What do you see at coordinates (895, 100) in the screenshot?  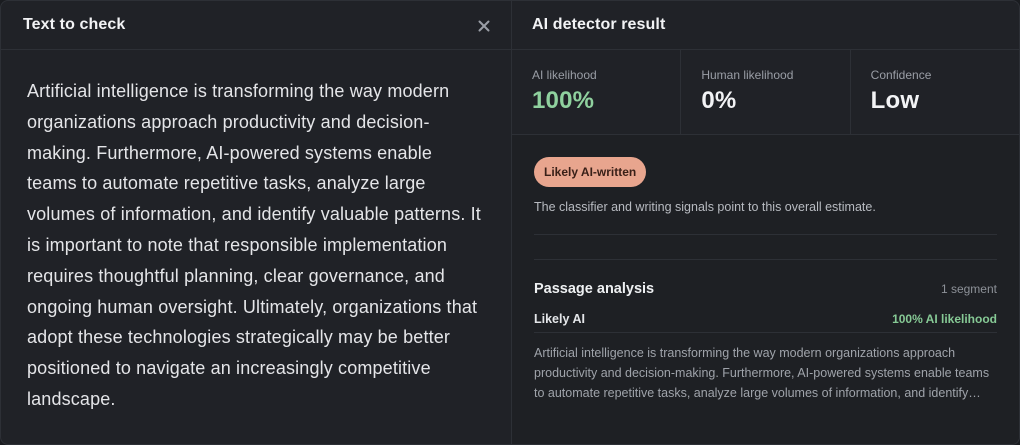 I see `stat-value: Low` at bounding box center [895, 100].